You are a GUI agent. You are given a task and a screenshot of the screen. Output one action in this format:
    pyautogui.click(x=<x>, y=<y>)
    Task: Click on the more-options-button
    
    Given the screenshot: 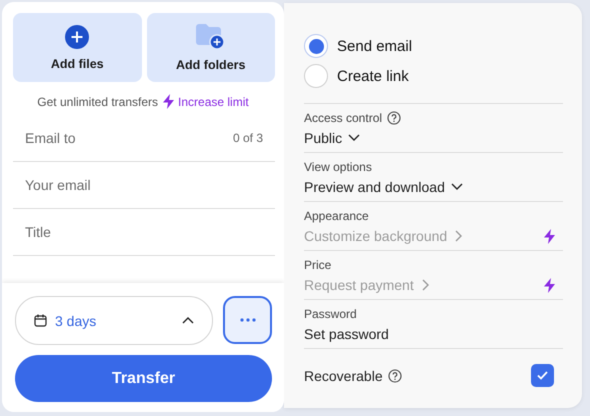 What is the action you would take?
    pyautogui.click(x=247, y=320)
    